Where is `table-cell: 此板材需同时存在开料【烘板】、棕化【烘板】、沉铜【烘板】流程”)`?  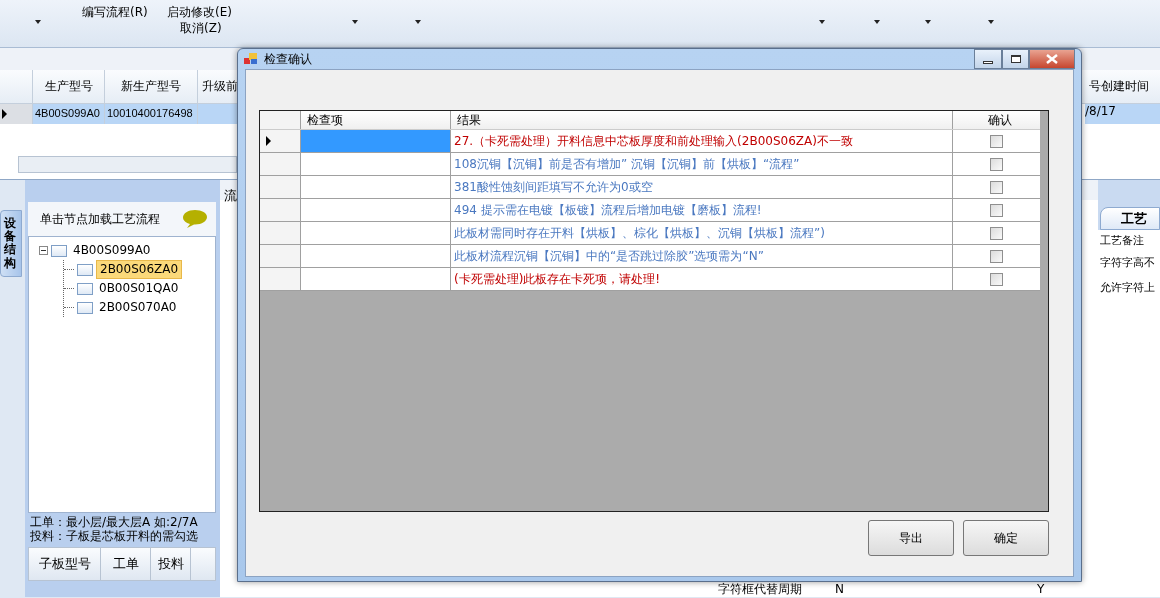
table-cell: 此板材需同时存在开料【烘板】、棕化【烘板】、沉铜【烘板】流程”) is located at coordinates (702, 233).